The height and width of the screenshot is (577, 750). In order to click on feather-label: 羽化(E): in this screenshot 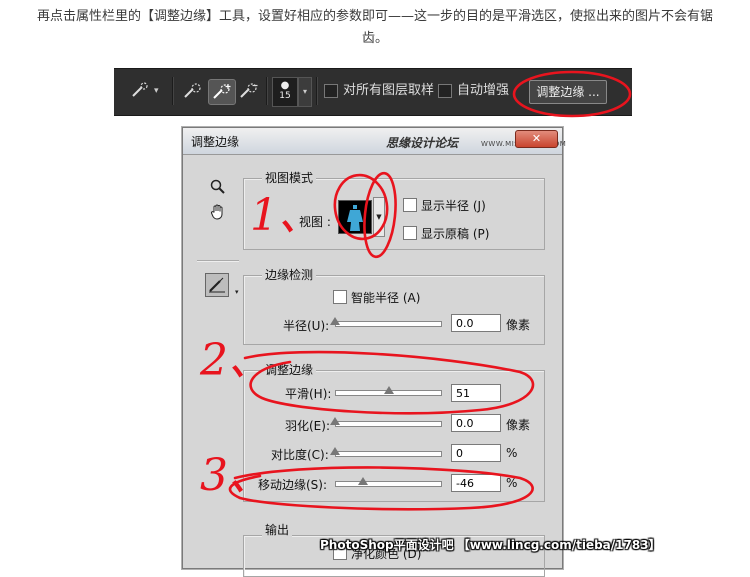, I will do `click(307, 426)`.